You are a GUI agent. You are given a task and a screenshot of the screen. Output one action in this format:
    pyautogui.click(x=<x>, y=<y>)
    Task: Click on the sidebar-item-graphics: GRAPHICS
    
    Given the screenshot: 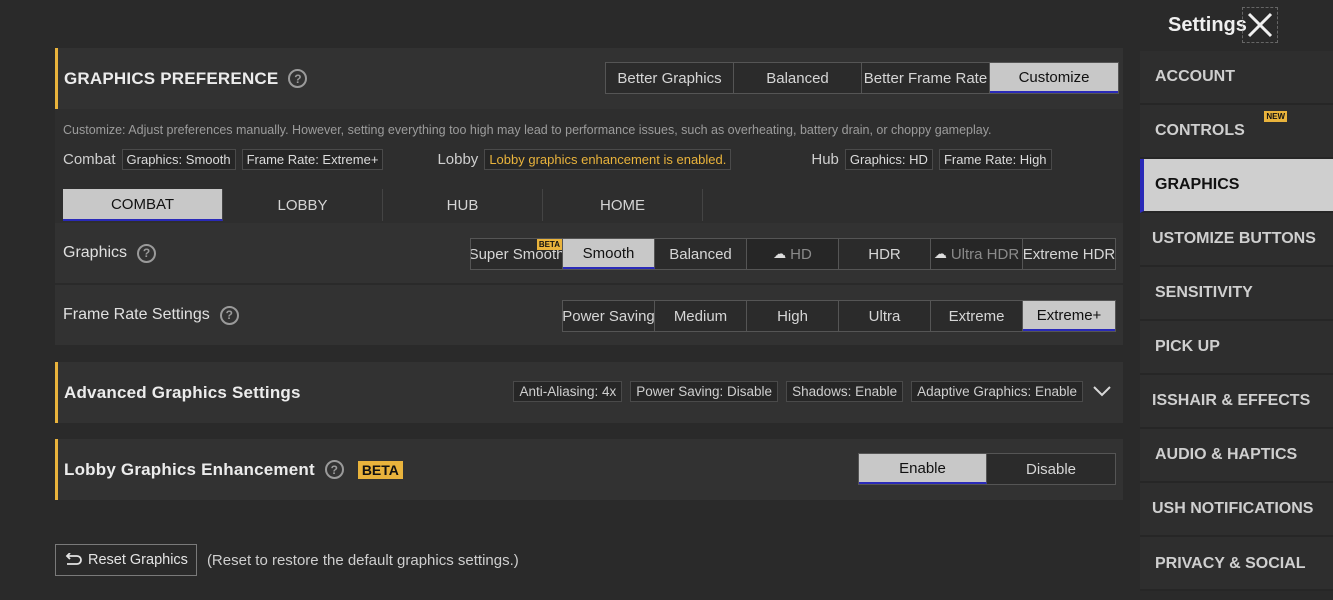 What is the action you would take?
    pyautogui.click(x=1236, y=186)
    